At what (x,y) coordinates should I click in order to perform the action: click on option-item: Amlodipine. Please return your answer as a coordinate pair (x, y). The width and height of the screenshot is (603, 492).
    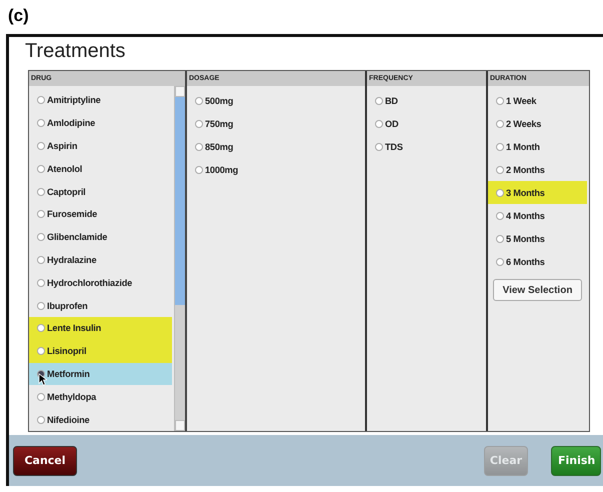
    Looking at the image, I should click on (100, 123).